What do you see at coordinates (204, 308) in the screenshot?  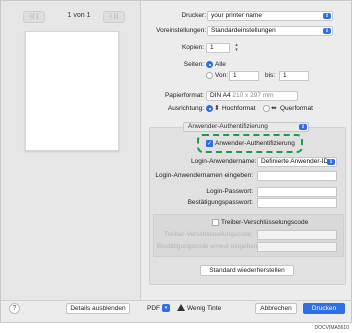 I see `ink-warning-label: Wenig Tinte` at bounding box center [204, 308].